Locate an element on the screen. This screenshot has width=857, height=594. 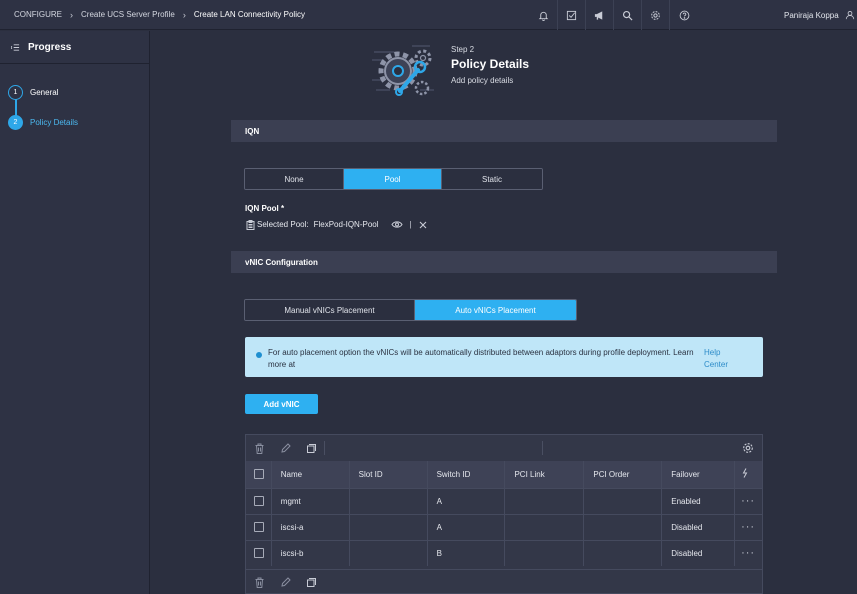
table-settings-gear-icon is located at coordinates (748, 448).